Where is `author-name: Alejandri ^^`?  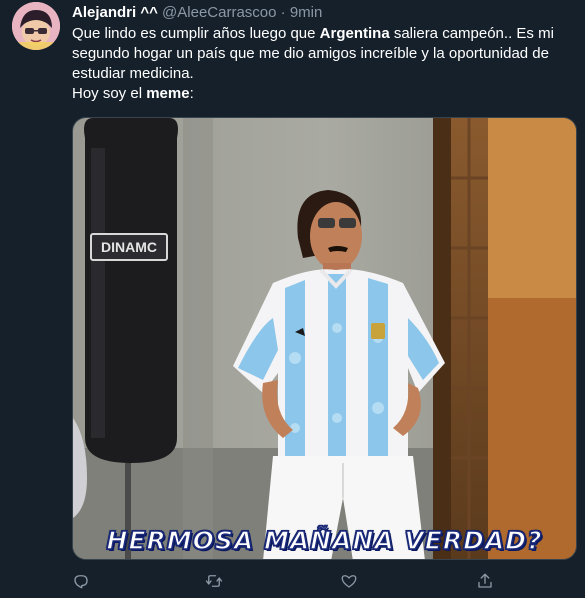 author-name: Alejandri ^^ is located at coordinates (115, 12).